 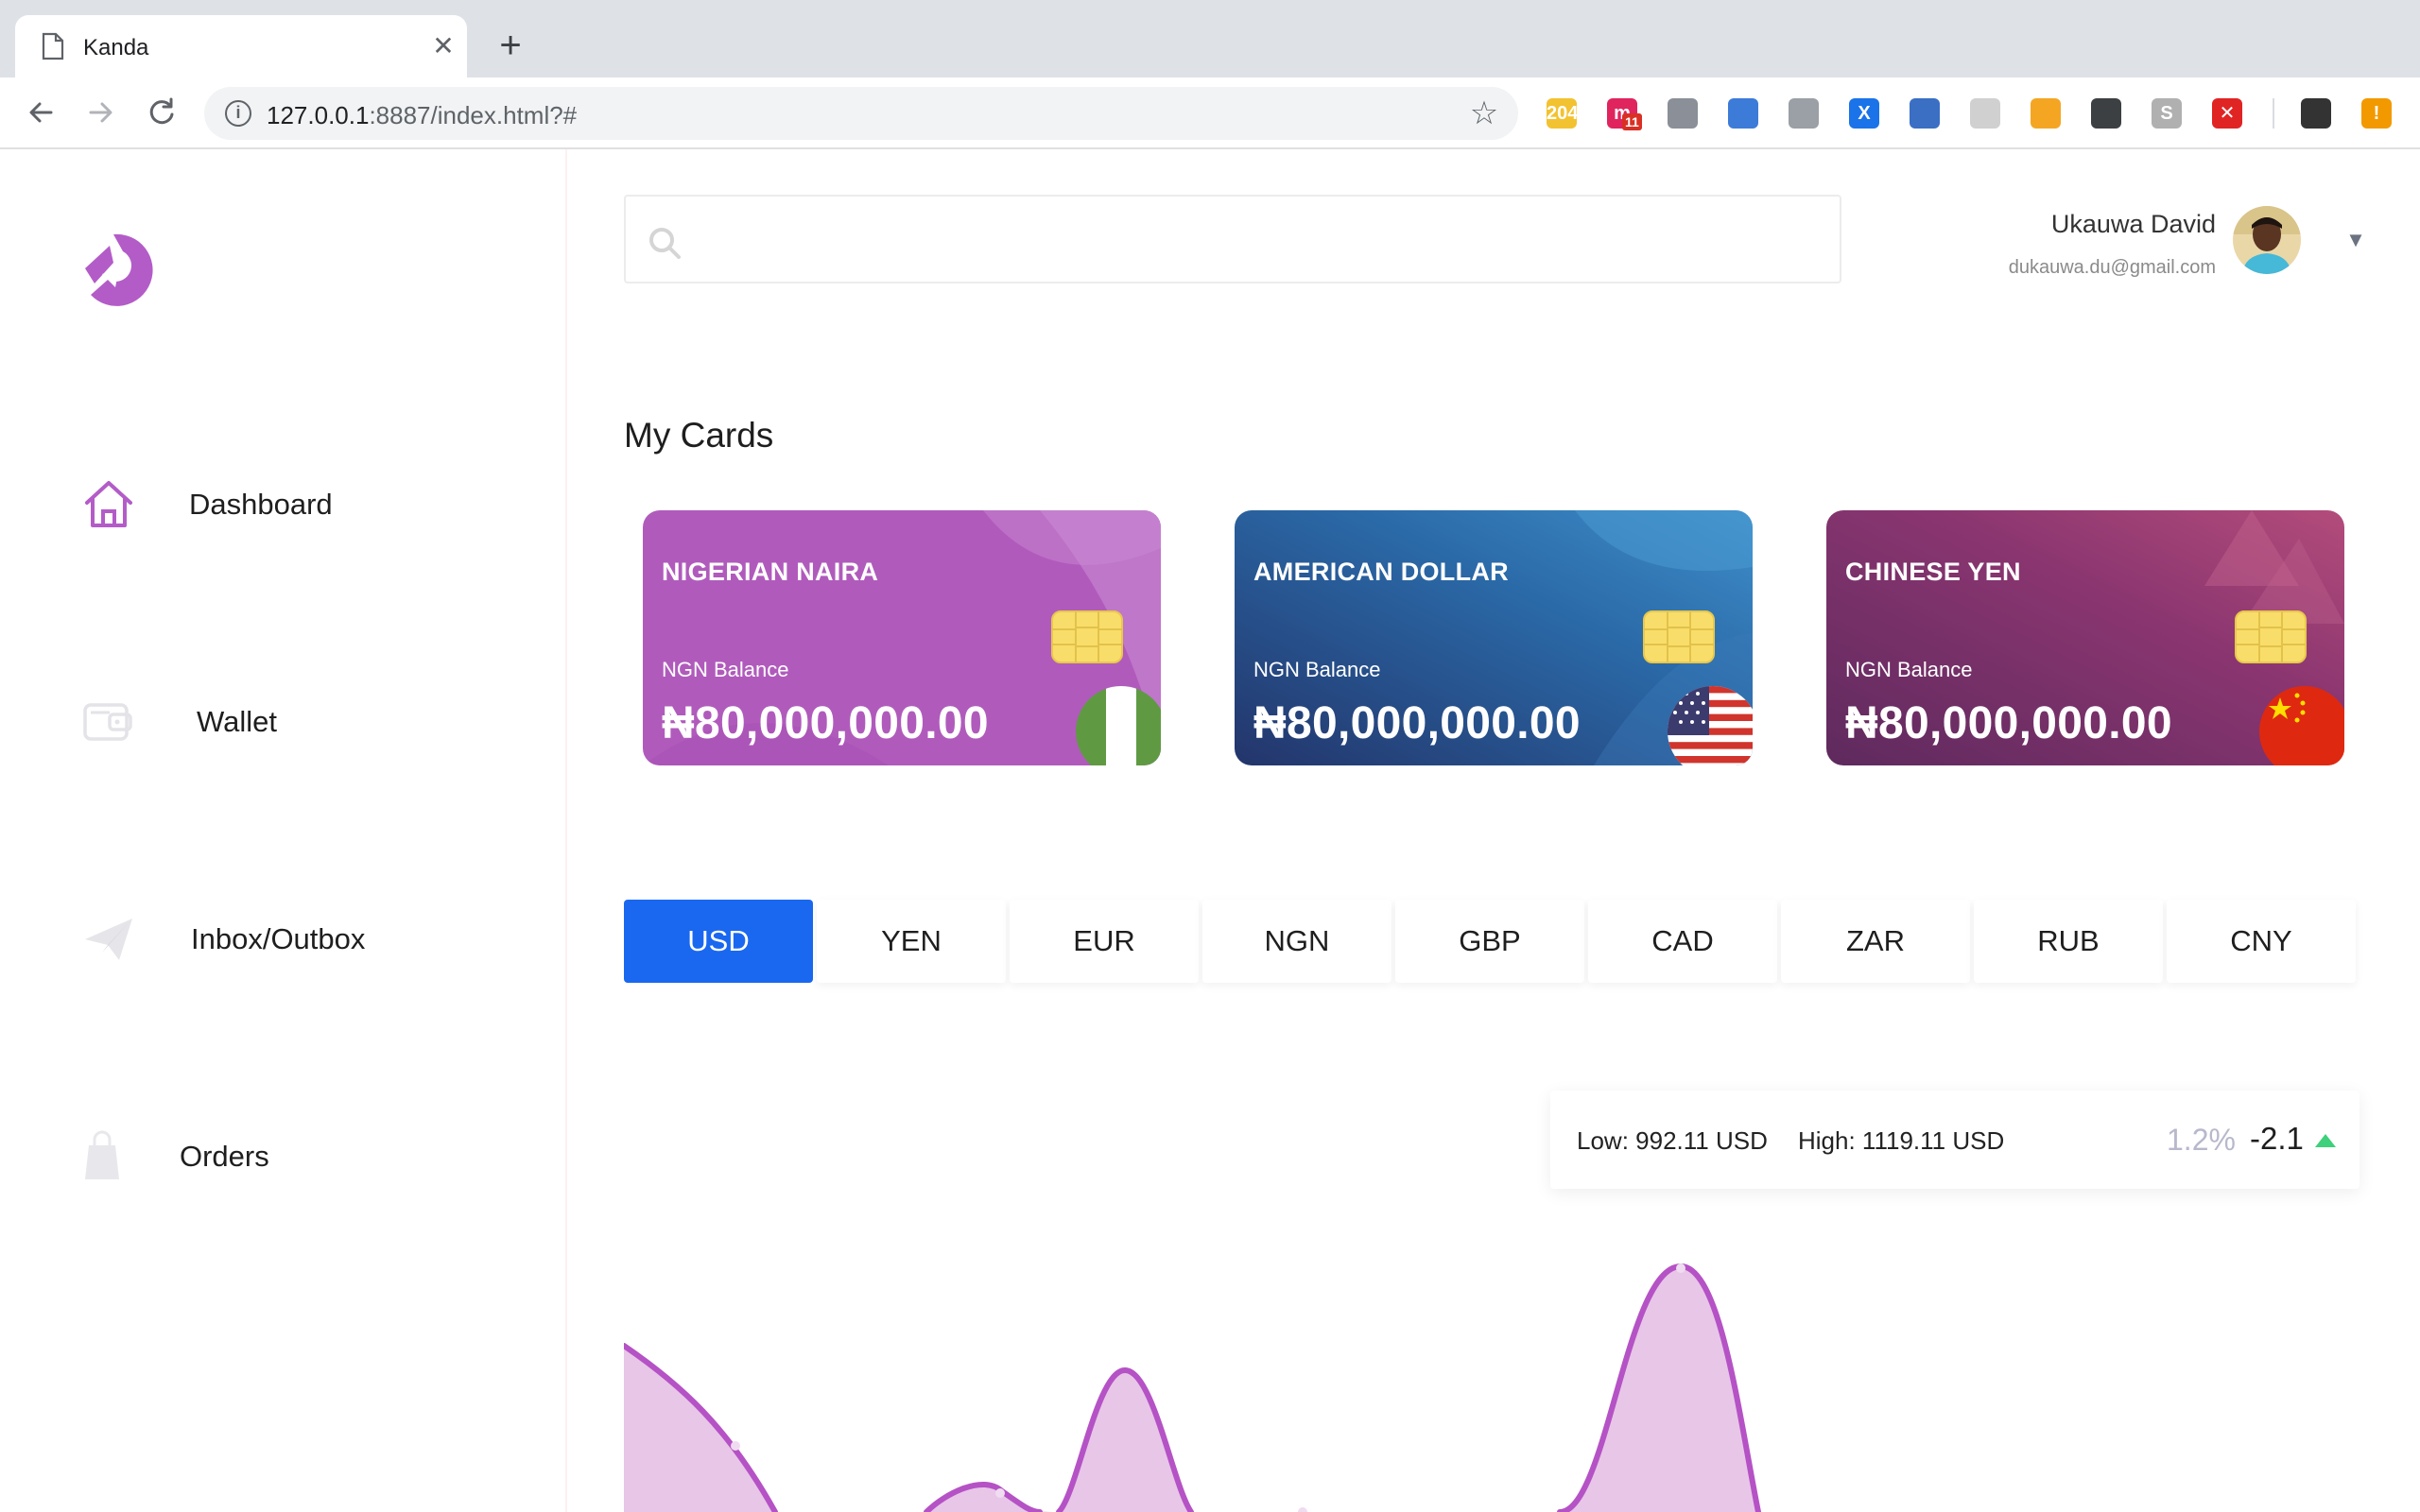 I want to click on avatar, so click(x=2267, y=240).